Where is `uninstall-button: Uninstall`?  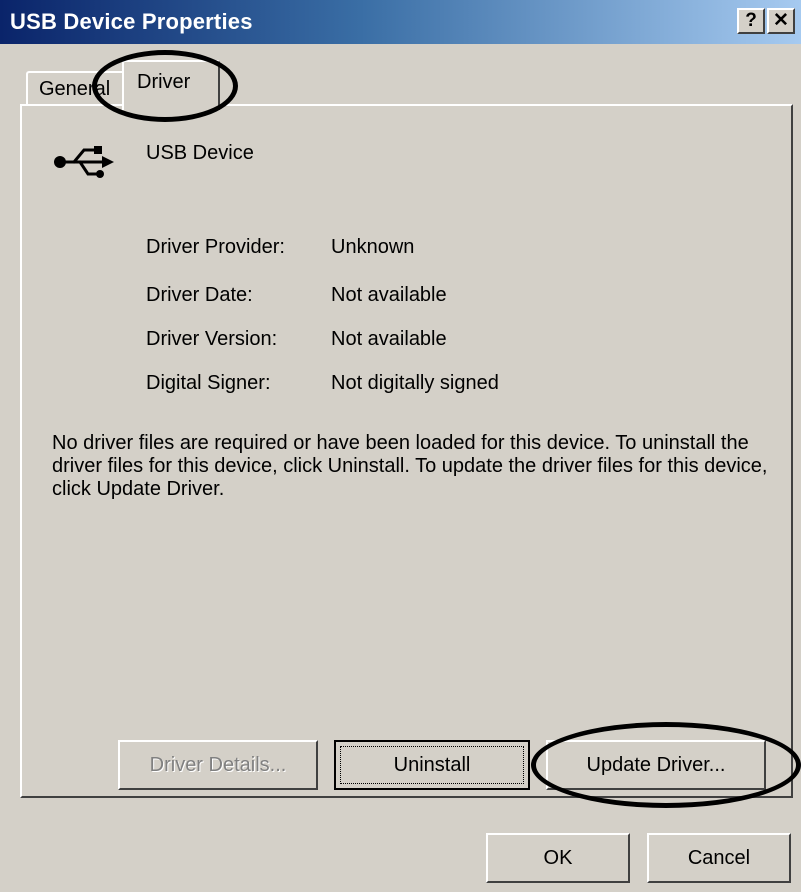 uninstall-button: Uninstall is located at coordinates (432, 765).